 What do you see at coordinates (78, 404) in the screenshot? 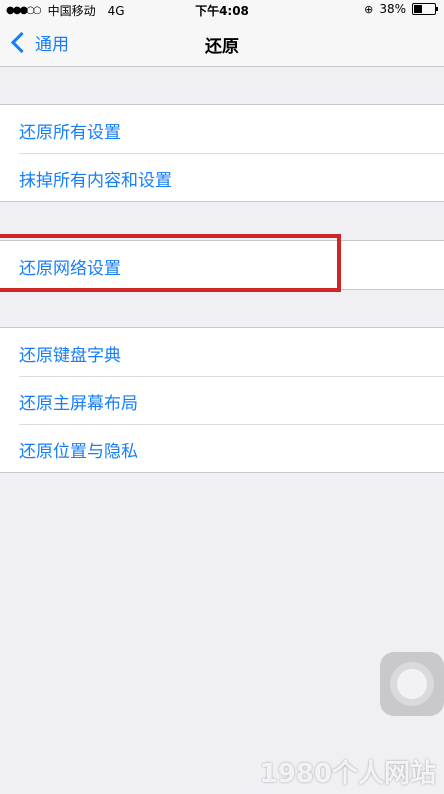
I see `row-label: 还原主屏幕布局` at bounding box center [78, 404].